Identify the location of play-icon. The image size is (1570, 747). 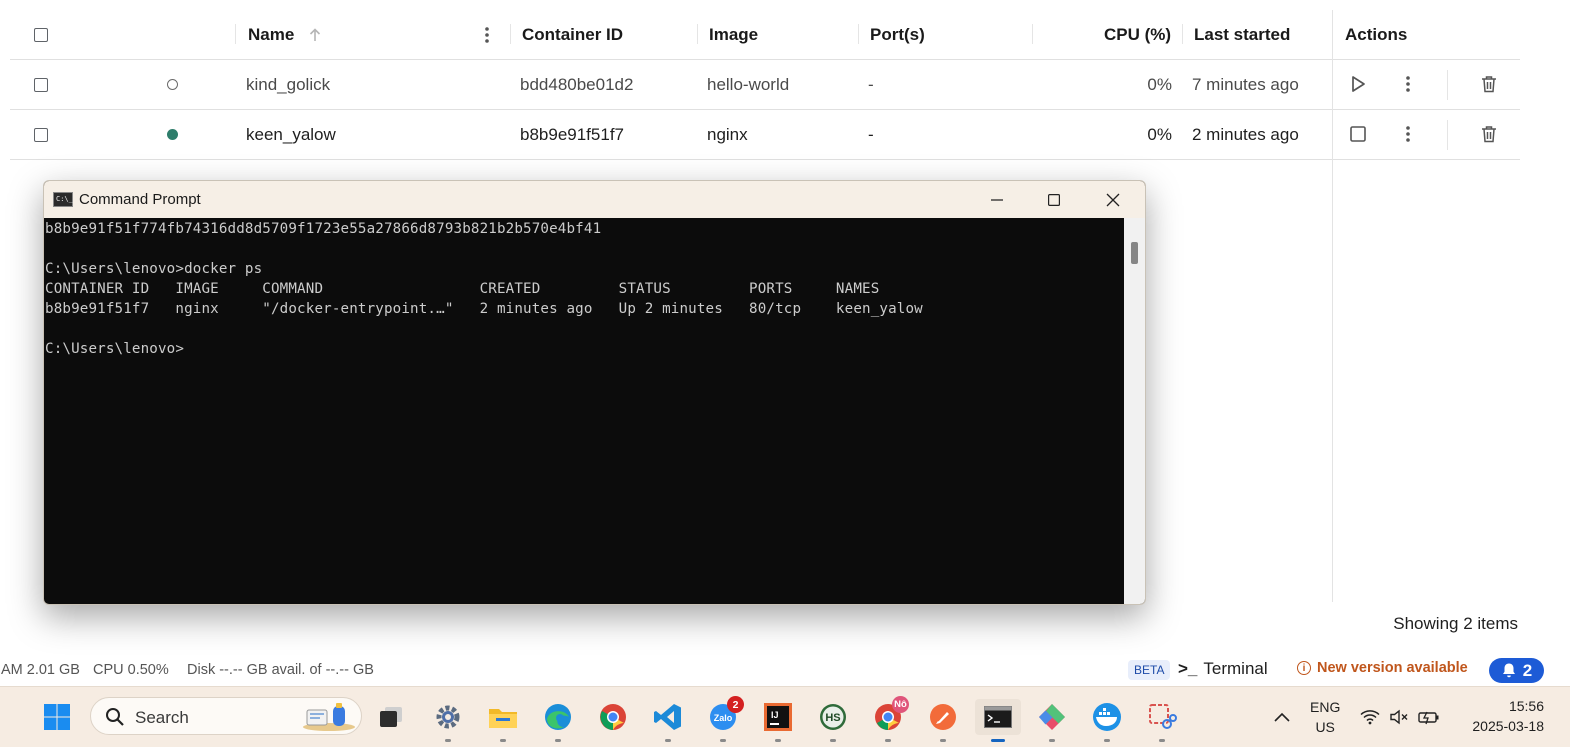
(1358, 84).